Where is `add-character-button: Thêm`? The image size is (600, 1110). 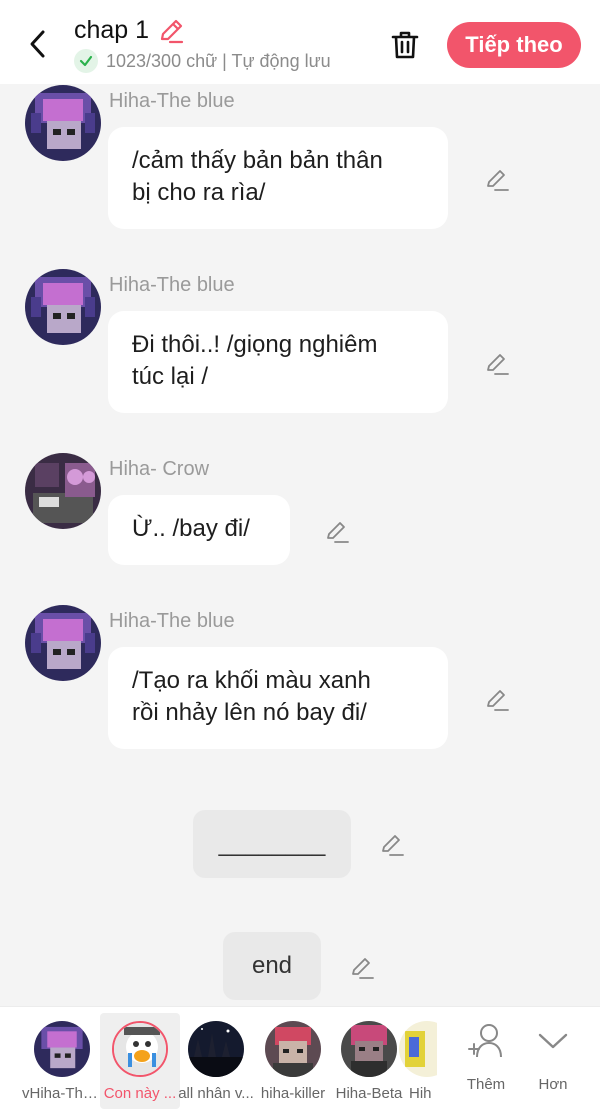 add-character-button: Thêm is located at coordinates (486, 1061).